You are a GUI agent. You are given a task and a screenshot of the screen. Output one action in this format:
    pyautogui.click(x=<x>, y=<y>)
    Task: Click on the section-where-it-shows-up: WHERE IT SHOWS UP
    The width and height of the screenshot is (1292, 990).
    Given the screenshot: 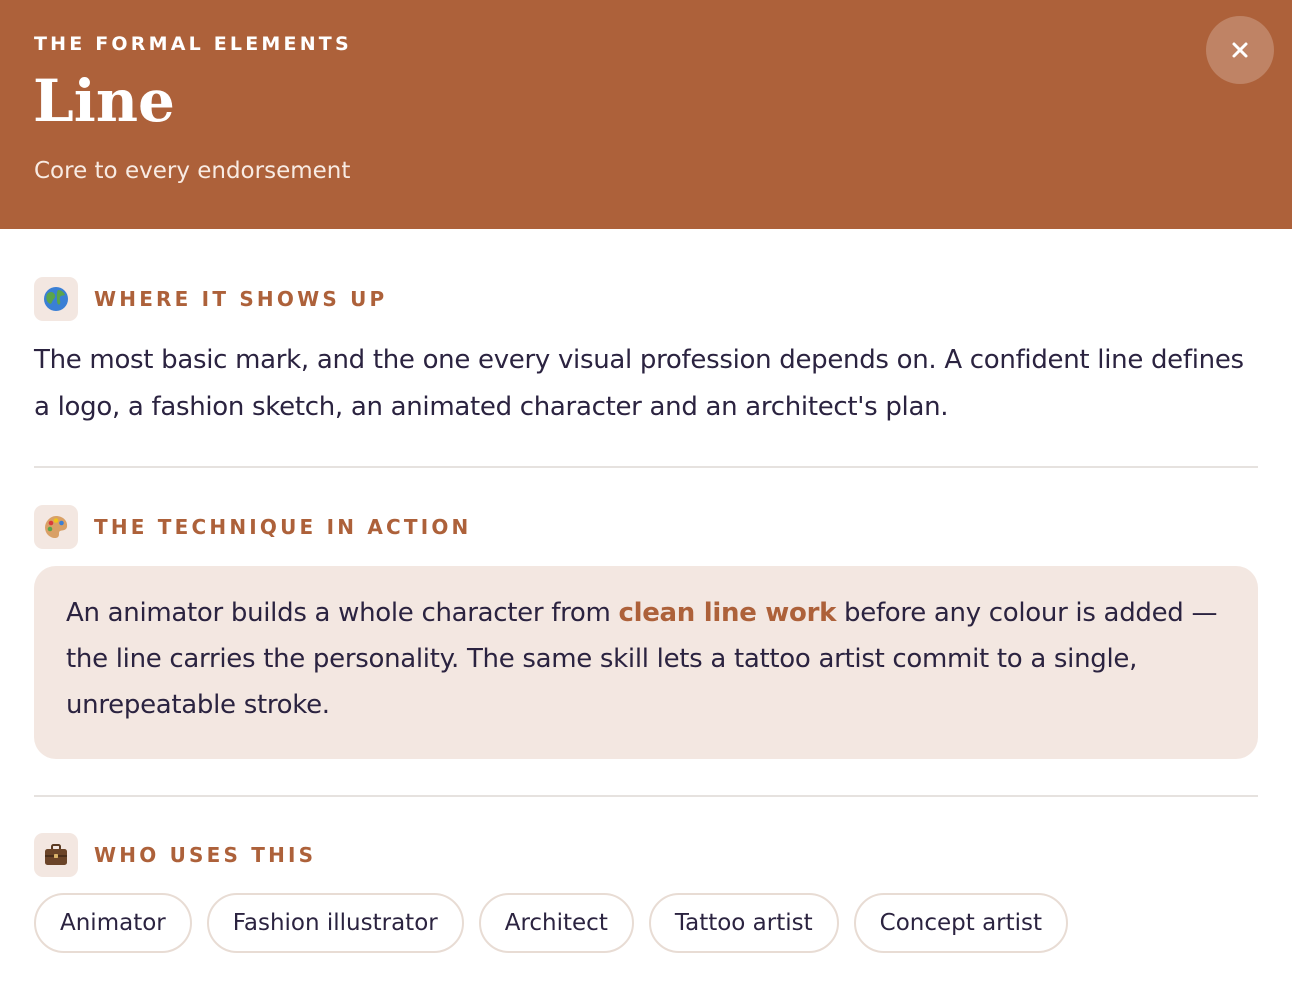 What is the action you would take?
    pyautogui.click(x=210, y=299)
    